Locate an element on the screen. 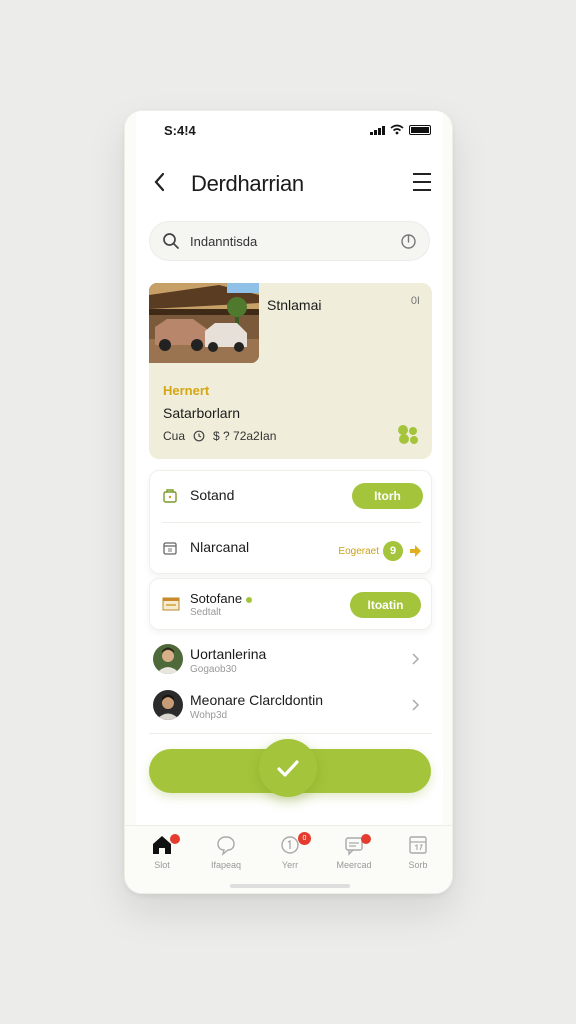 This screenshot has width=576, height=1024. arrow-right-icon is located at coordinates (415, 551).